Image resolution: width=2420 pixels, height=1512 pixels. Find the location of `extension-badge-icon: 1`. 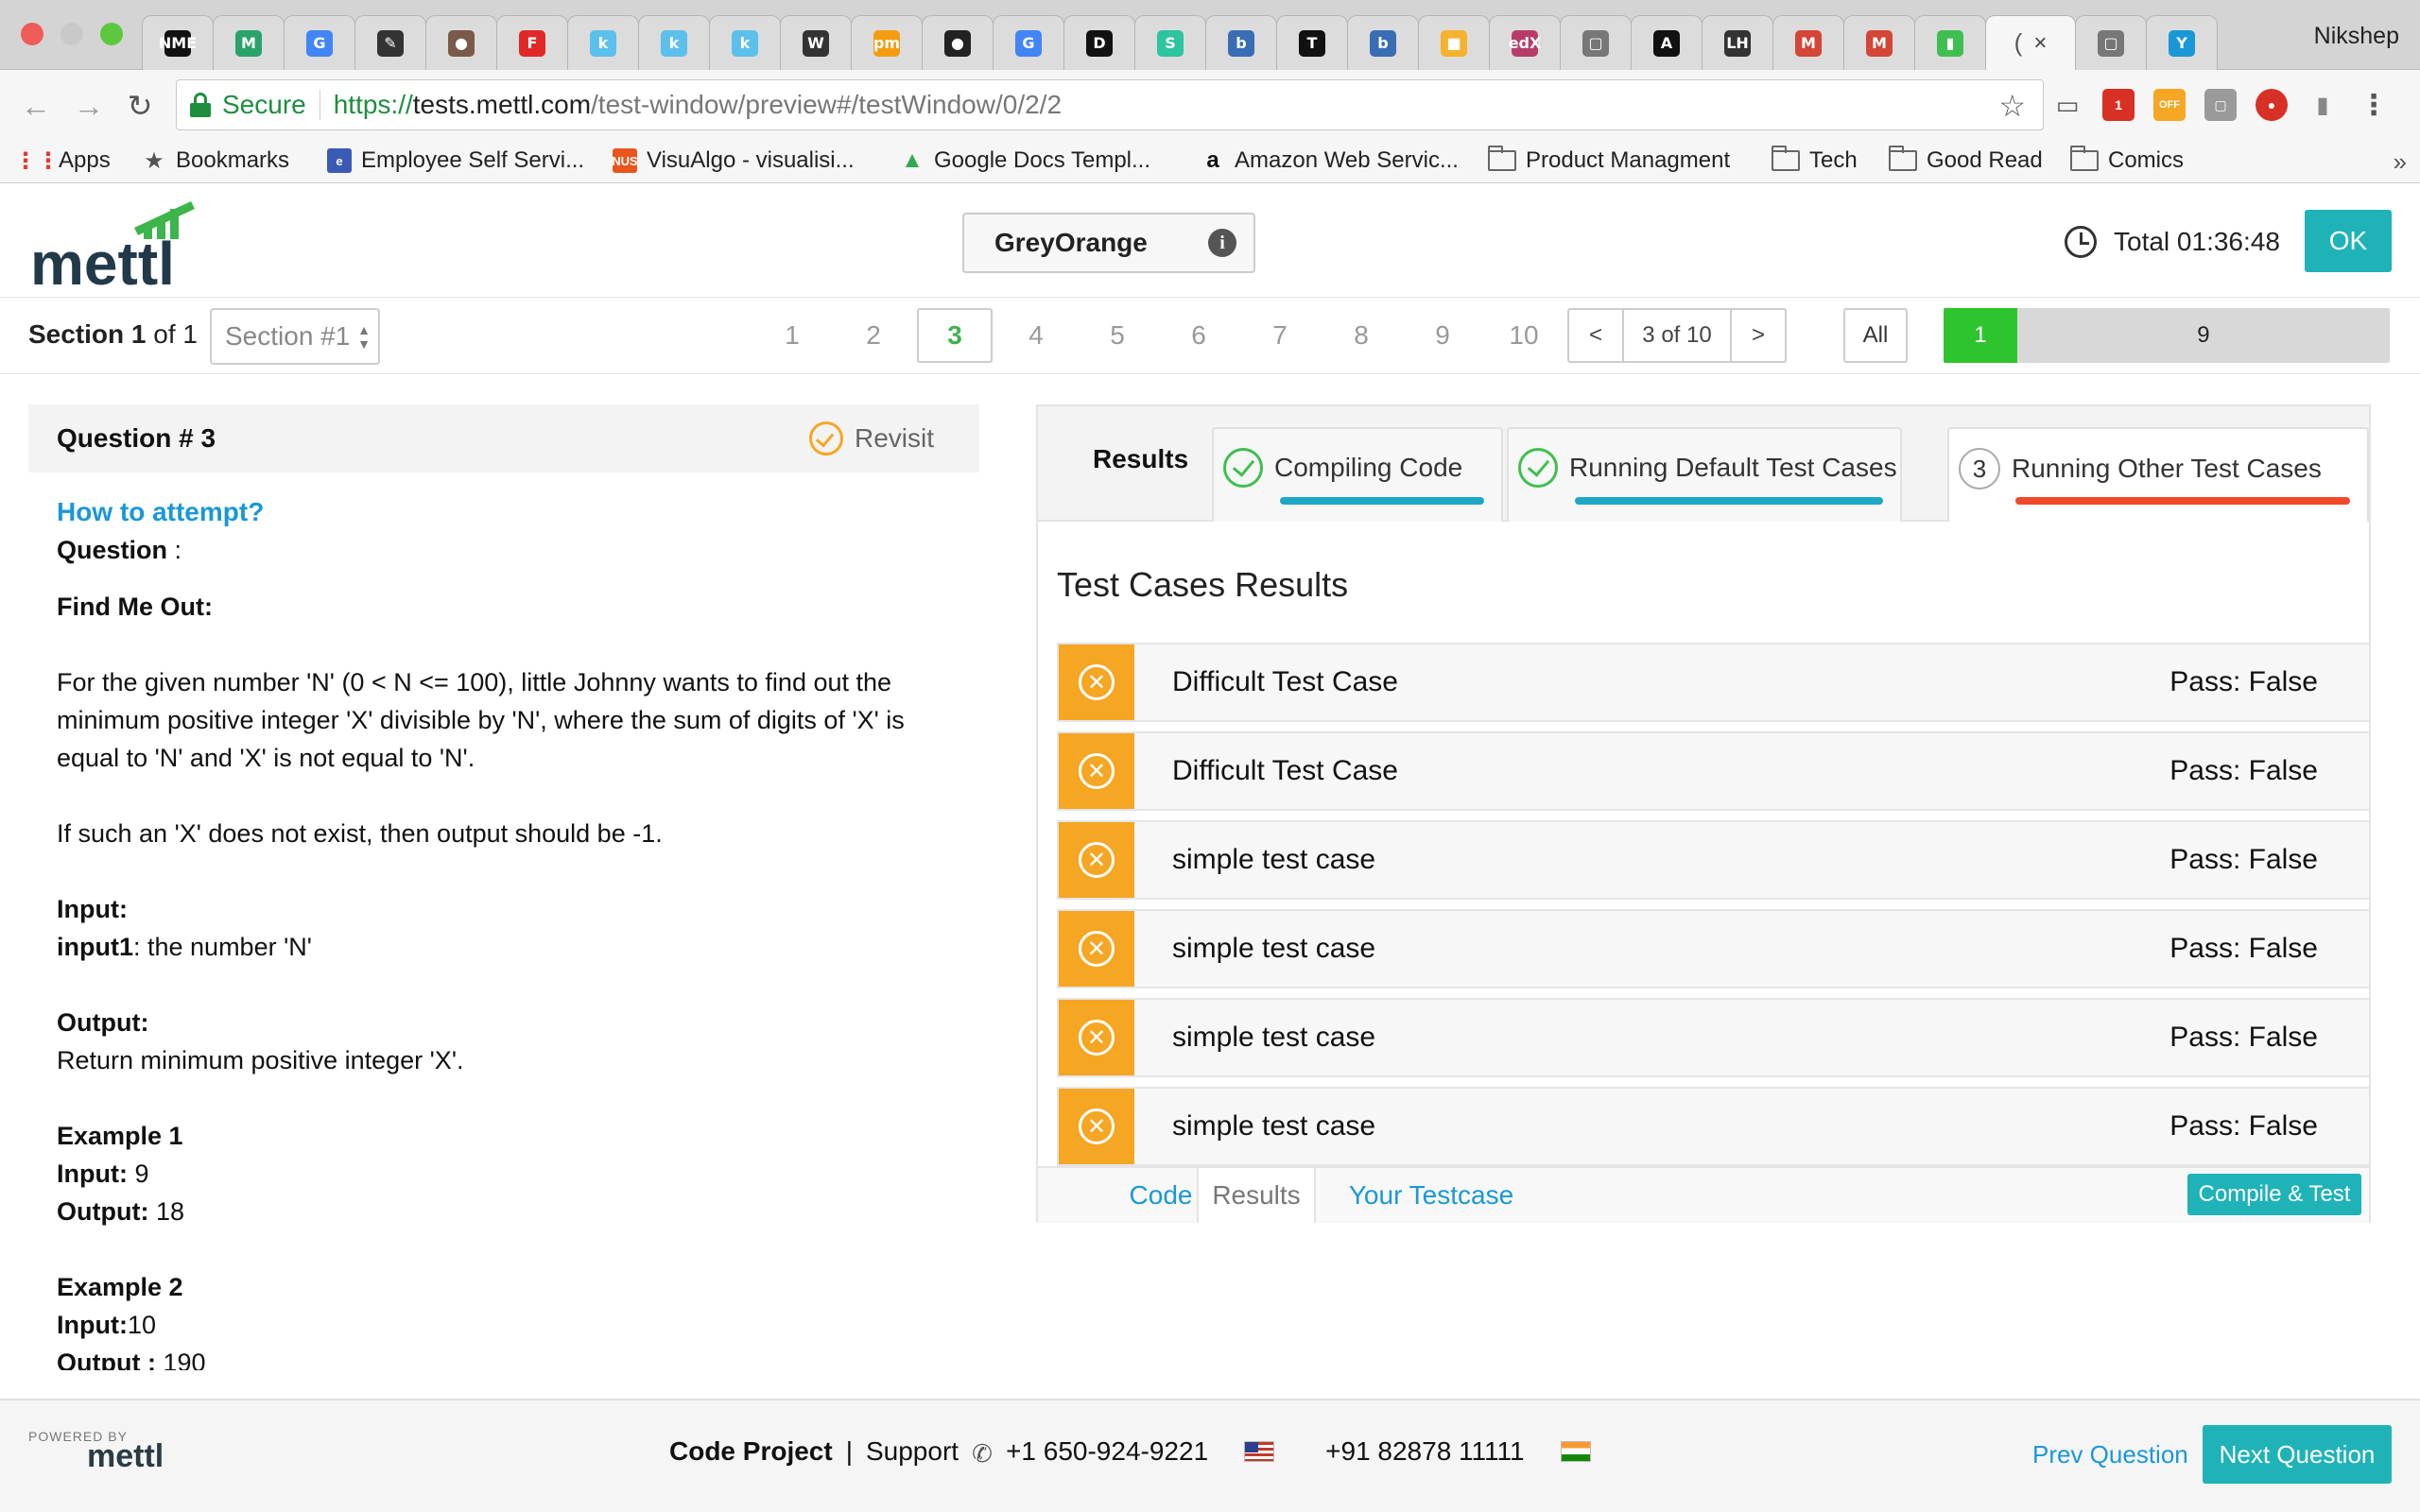

extension-badge-icon: 1 is located at coordinates (2118, 105).